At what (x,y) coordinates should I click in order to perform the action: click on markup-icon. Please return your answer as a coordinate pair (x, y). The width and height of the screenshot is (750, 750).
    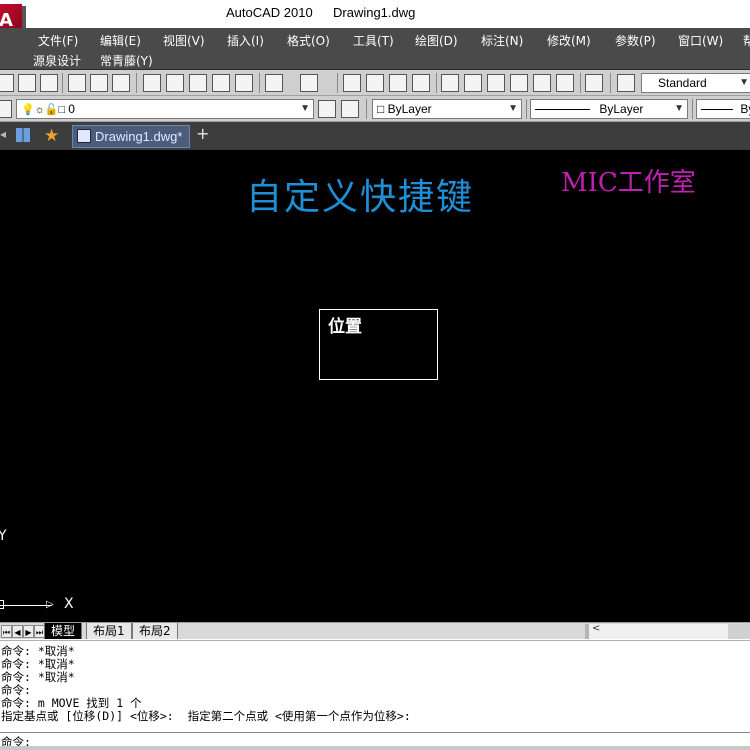
    Looking at the image, I should click on (542, 83).